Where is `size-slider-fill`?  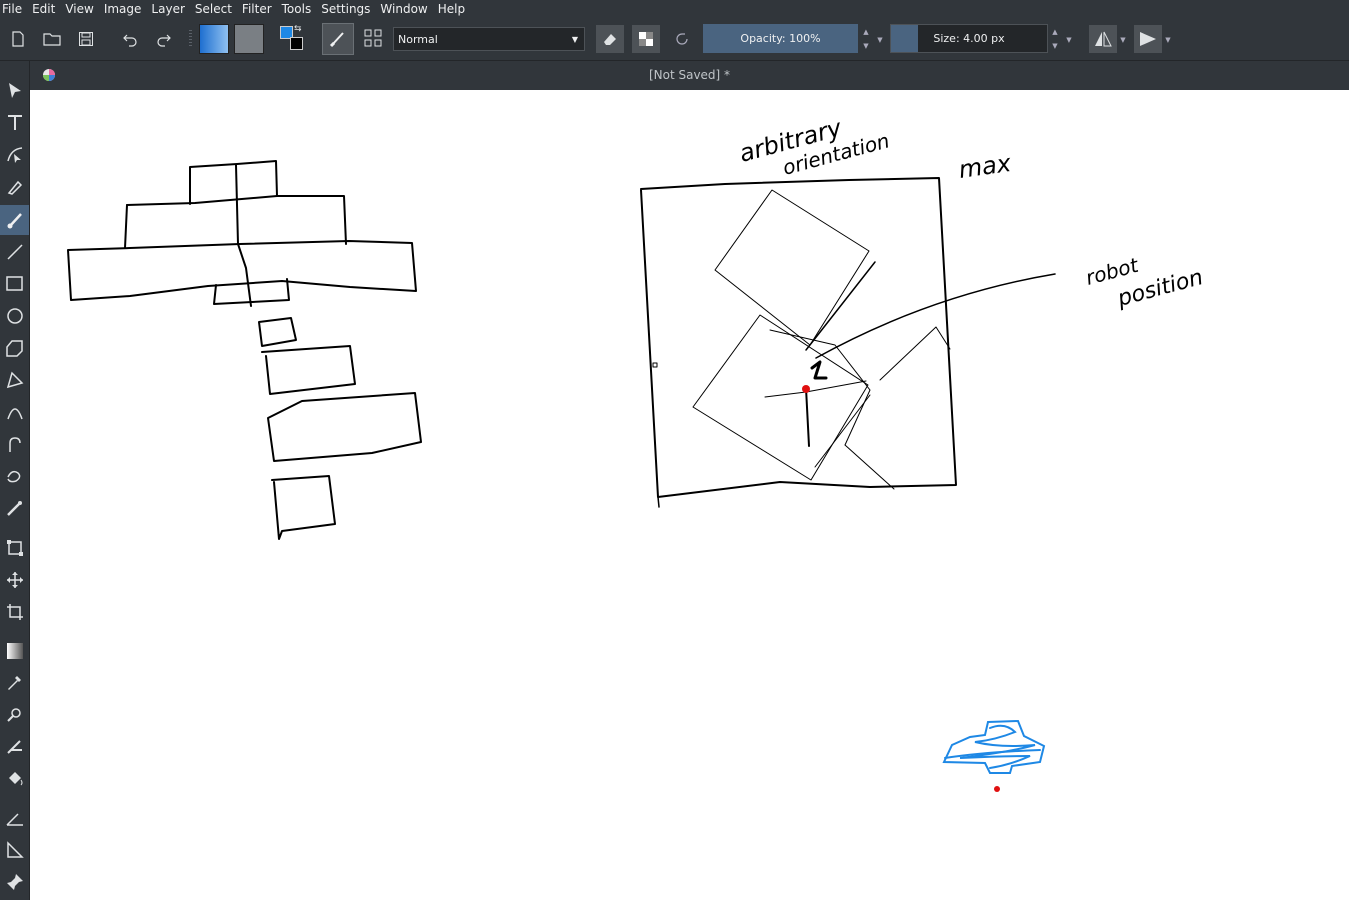 size-slider-fill is located at coordinates (904, 38).